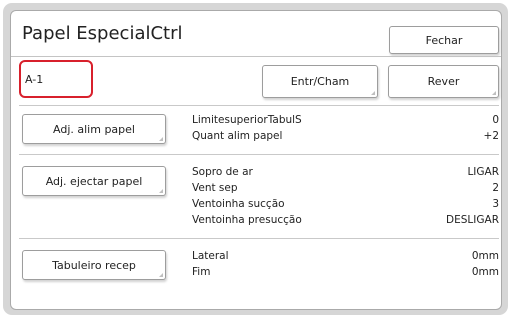 Image resolution: width=513 pixels, height=320 pixels. What do you see at coordinates (94, 265) in the screenshot?
I see `receiving-tray-button: Tabuleiro recep` at bounding box center [94, 265].